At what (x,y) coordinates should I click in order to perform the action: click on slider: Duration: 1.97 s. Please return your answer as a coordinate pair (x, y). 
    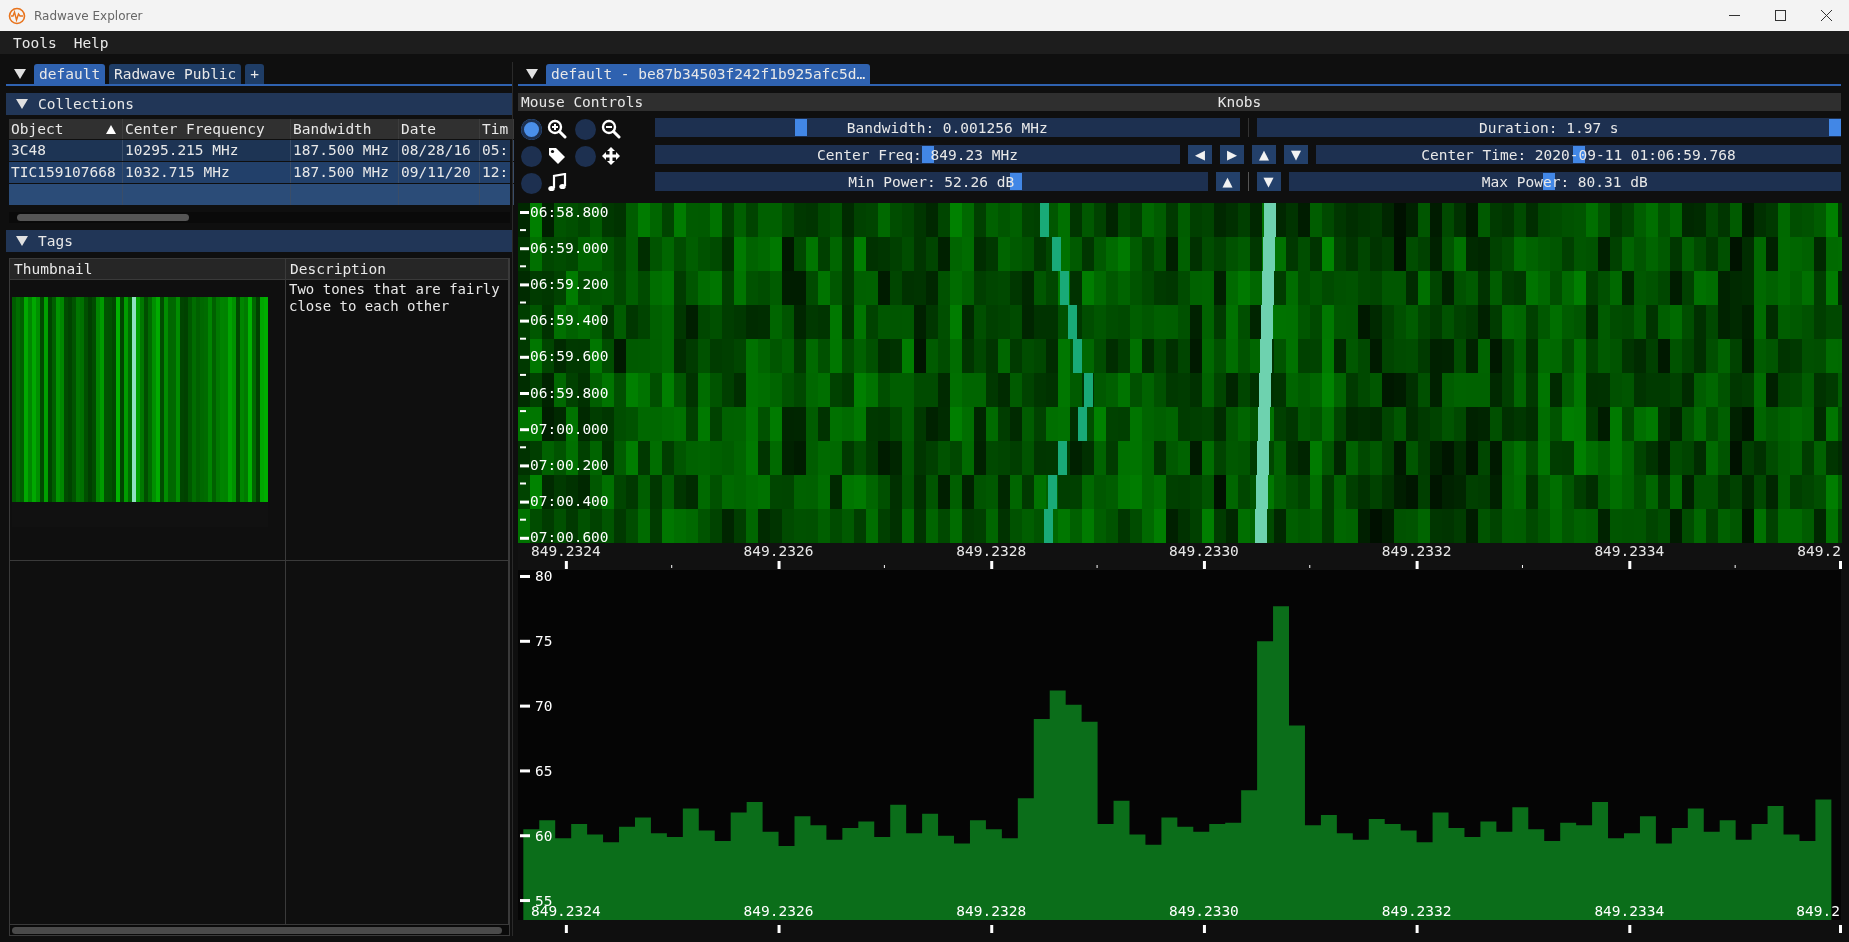
    Looking at the image, I should click on (1548, 127).